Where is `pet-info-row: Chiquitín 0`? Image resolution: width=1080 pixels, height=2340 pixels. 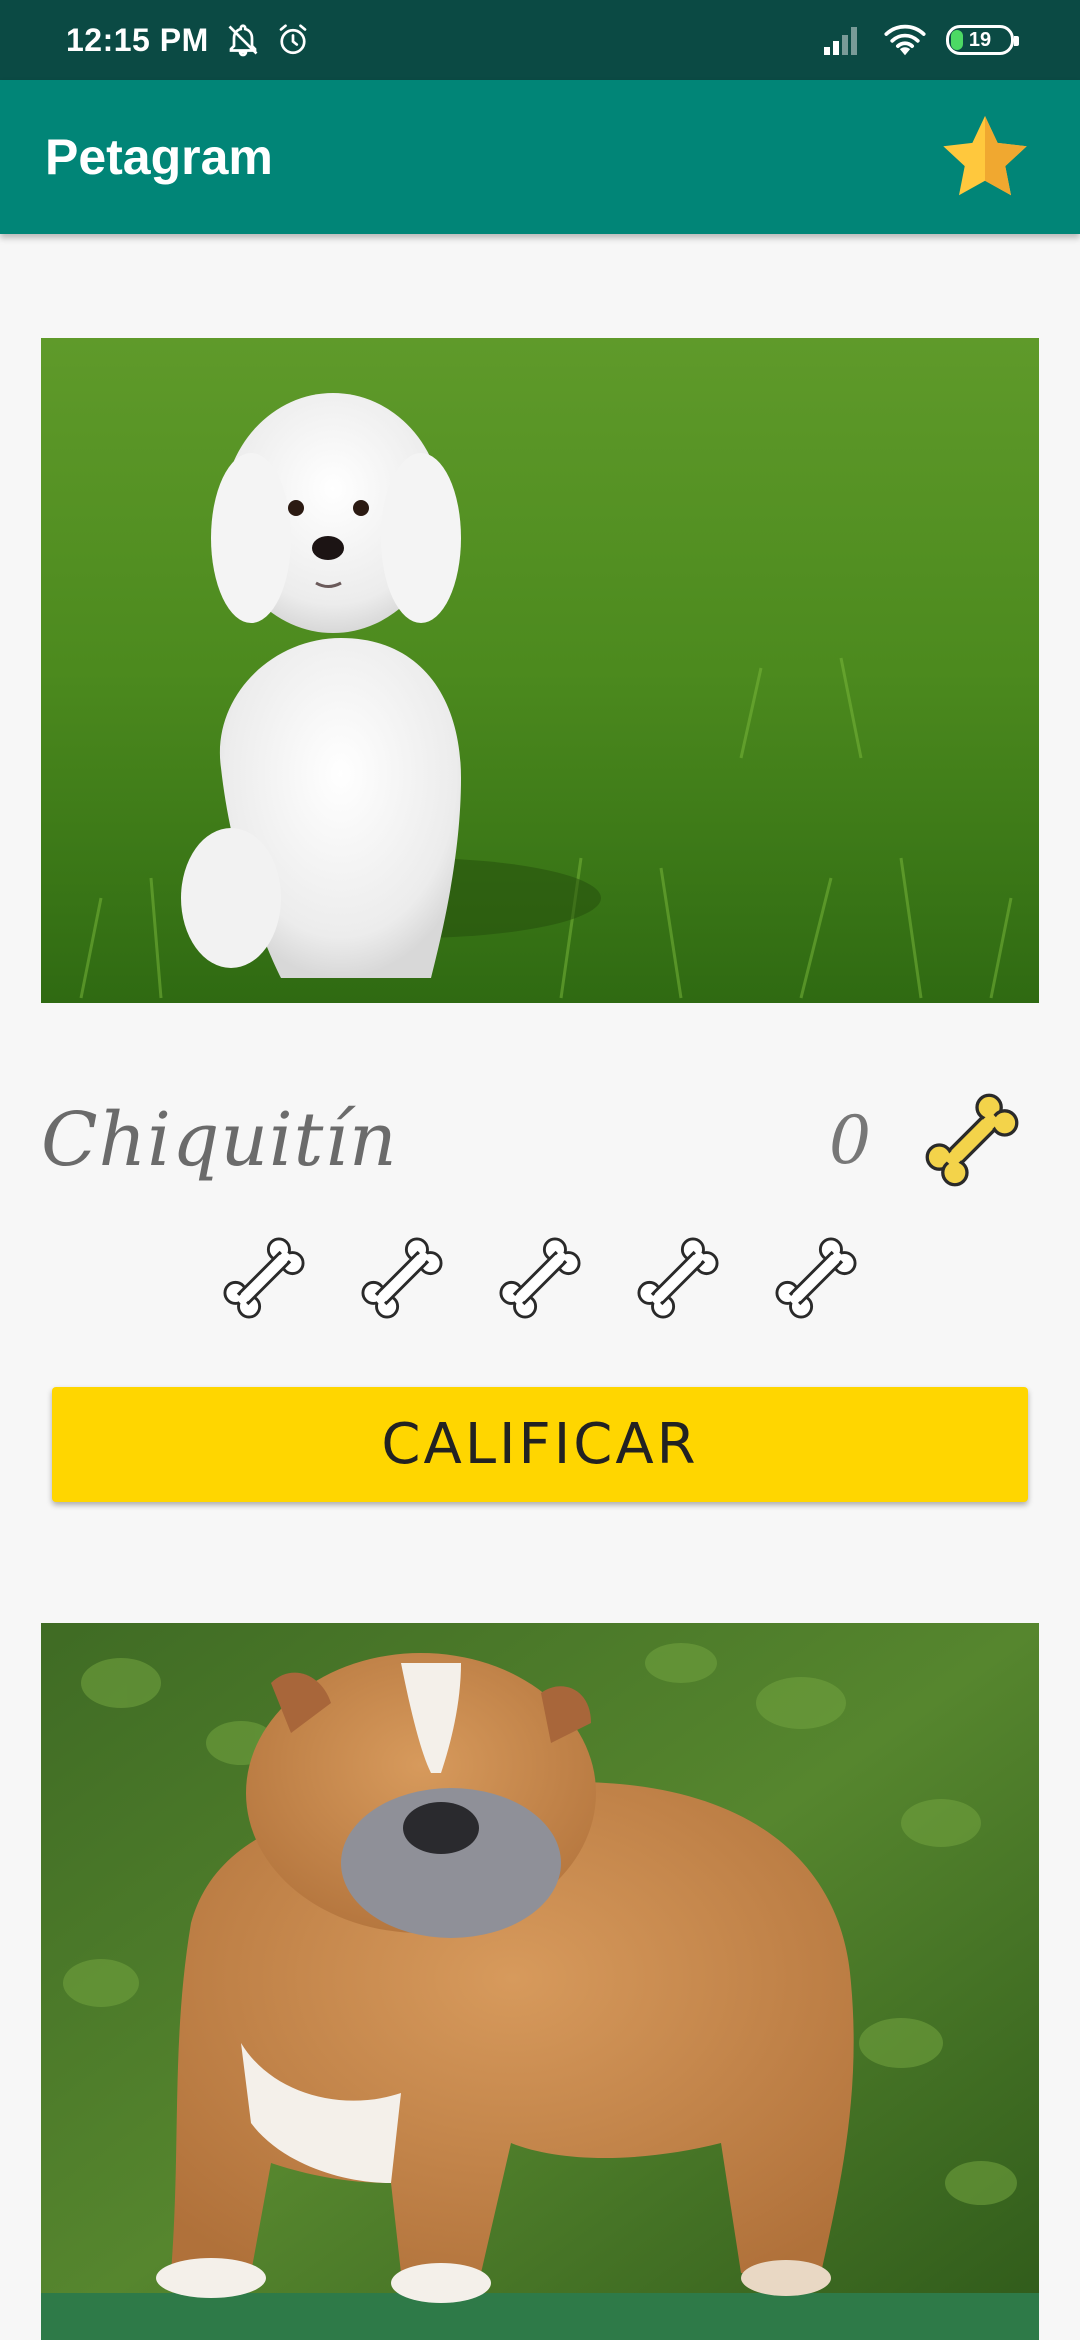 pet-info-row: Chiquitín 0 is located at coordinates (540, 1140).